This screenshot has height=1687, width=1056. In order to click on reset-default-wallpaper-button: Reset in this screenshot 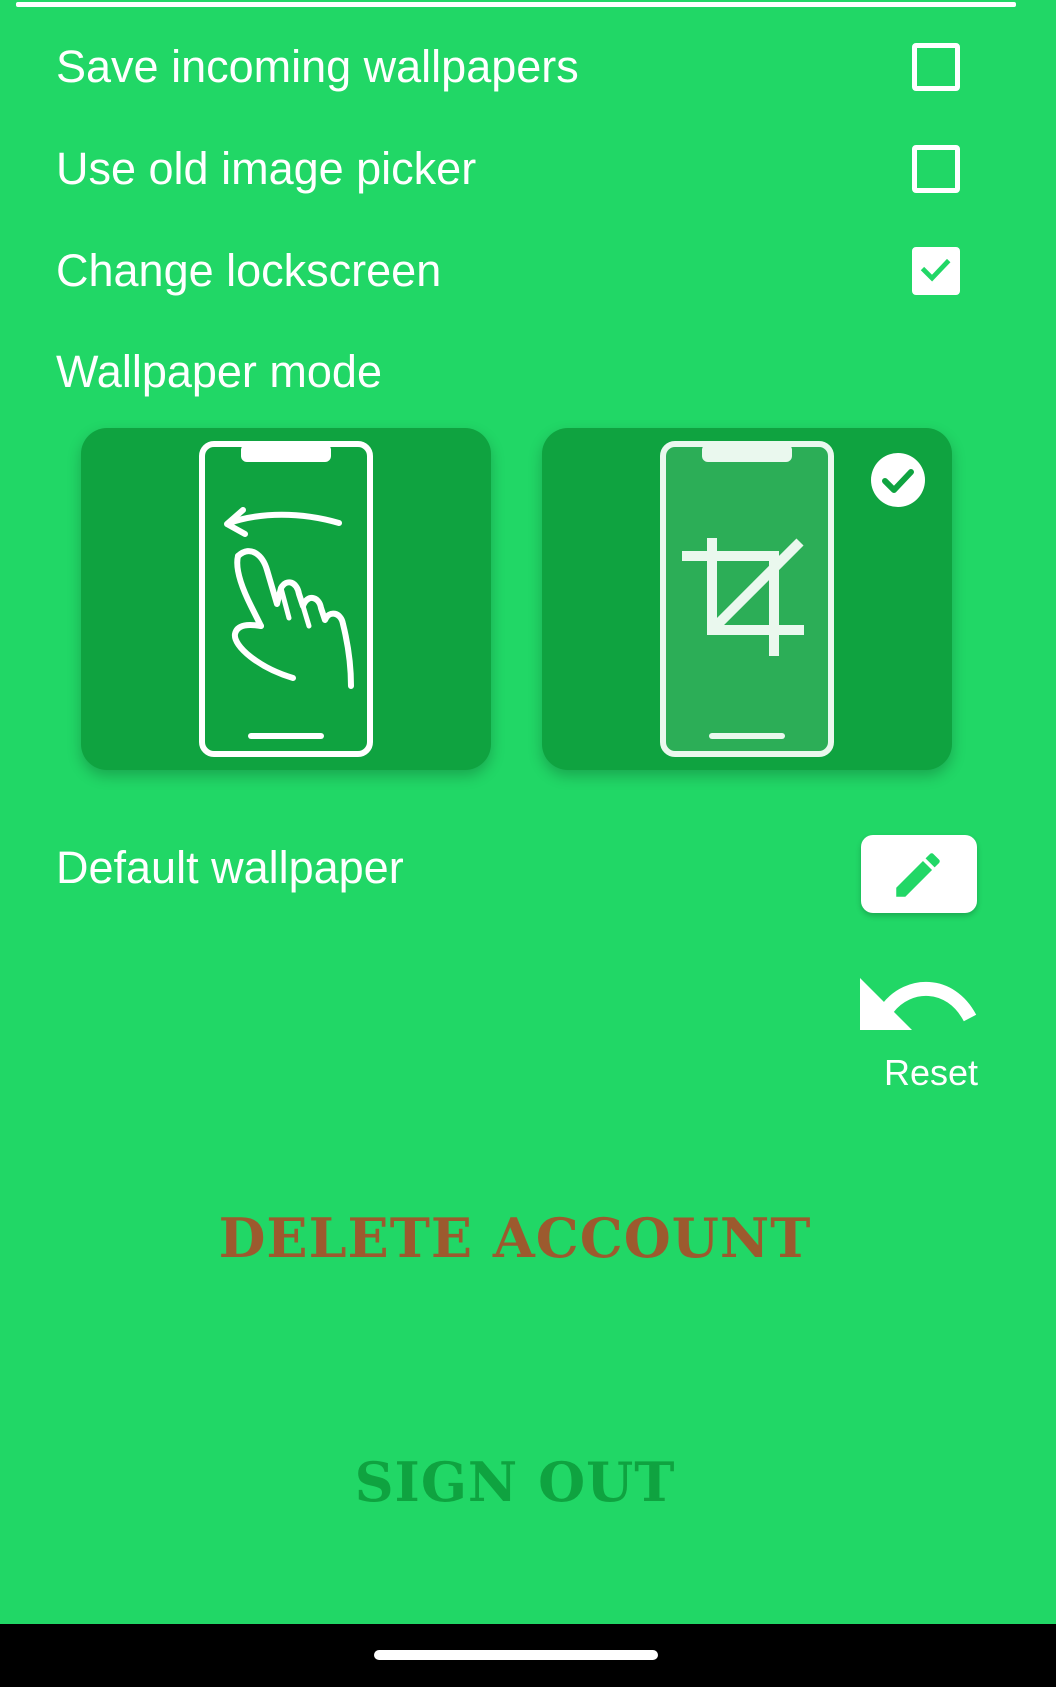, I will do `click(920, 1034)`.